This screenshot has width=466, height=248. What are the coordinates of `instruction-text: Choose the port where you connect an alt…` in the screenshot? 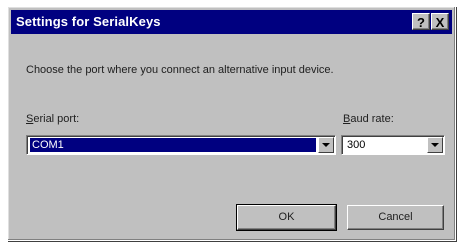 It's located at (180, 70).